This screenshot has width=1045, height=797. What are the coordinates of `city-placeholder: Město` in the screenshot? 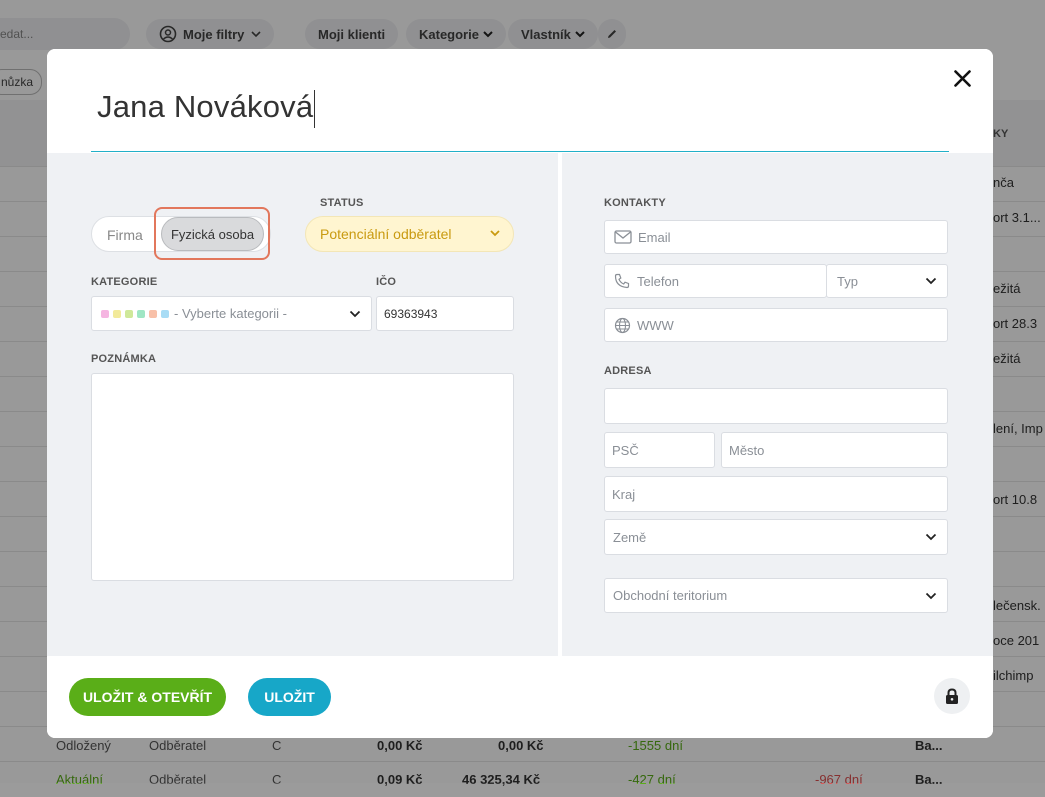 It's located at (747, 450).